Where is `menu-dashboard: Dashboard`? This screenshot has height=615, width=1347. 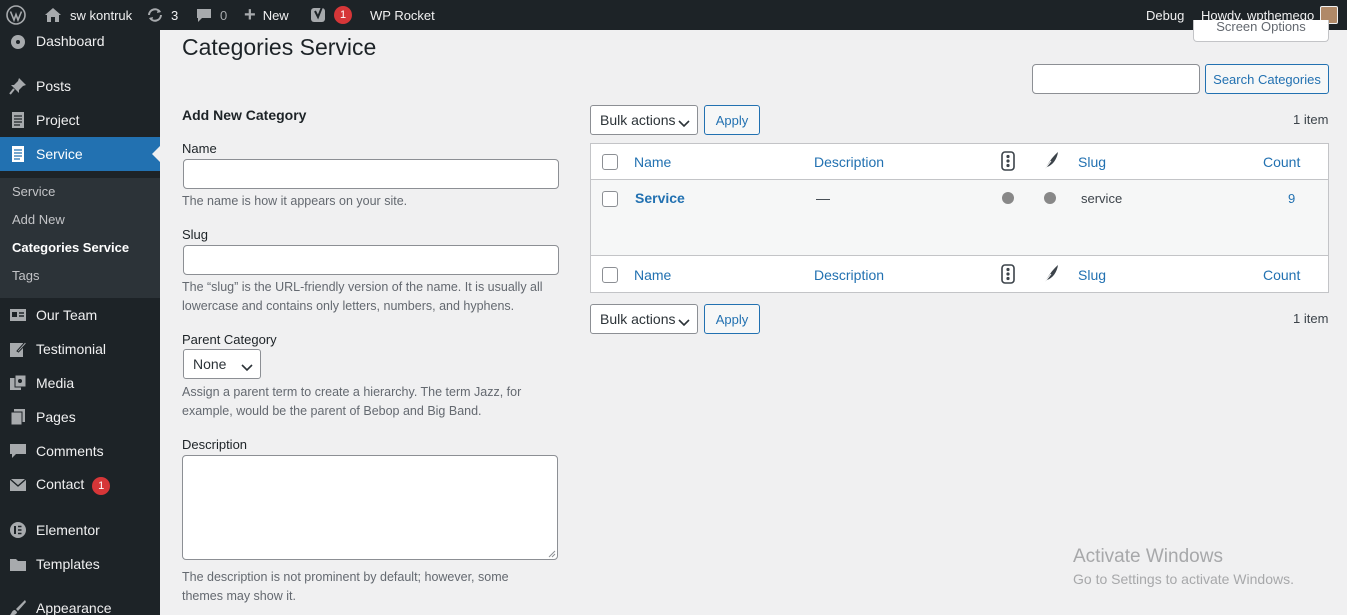
menu-dashboard: Dashboard is located at coordinates (80, 44).